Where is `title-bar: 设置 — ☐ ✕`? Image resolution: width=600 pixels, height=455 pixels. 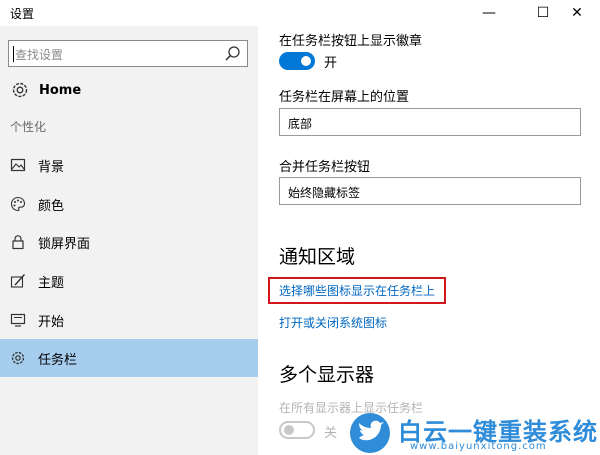
title-bar: 设置 — ☐ ✕ is located at coordinates (300, 13).